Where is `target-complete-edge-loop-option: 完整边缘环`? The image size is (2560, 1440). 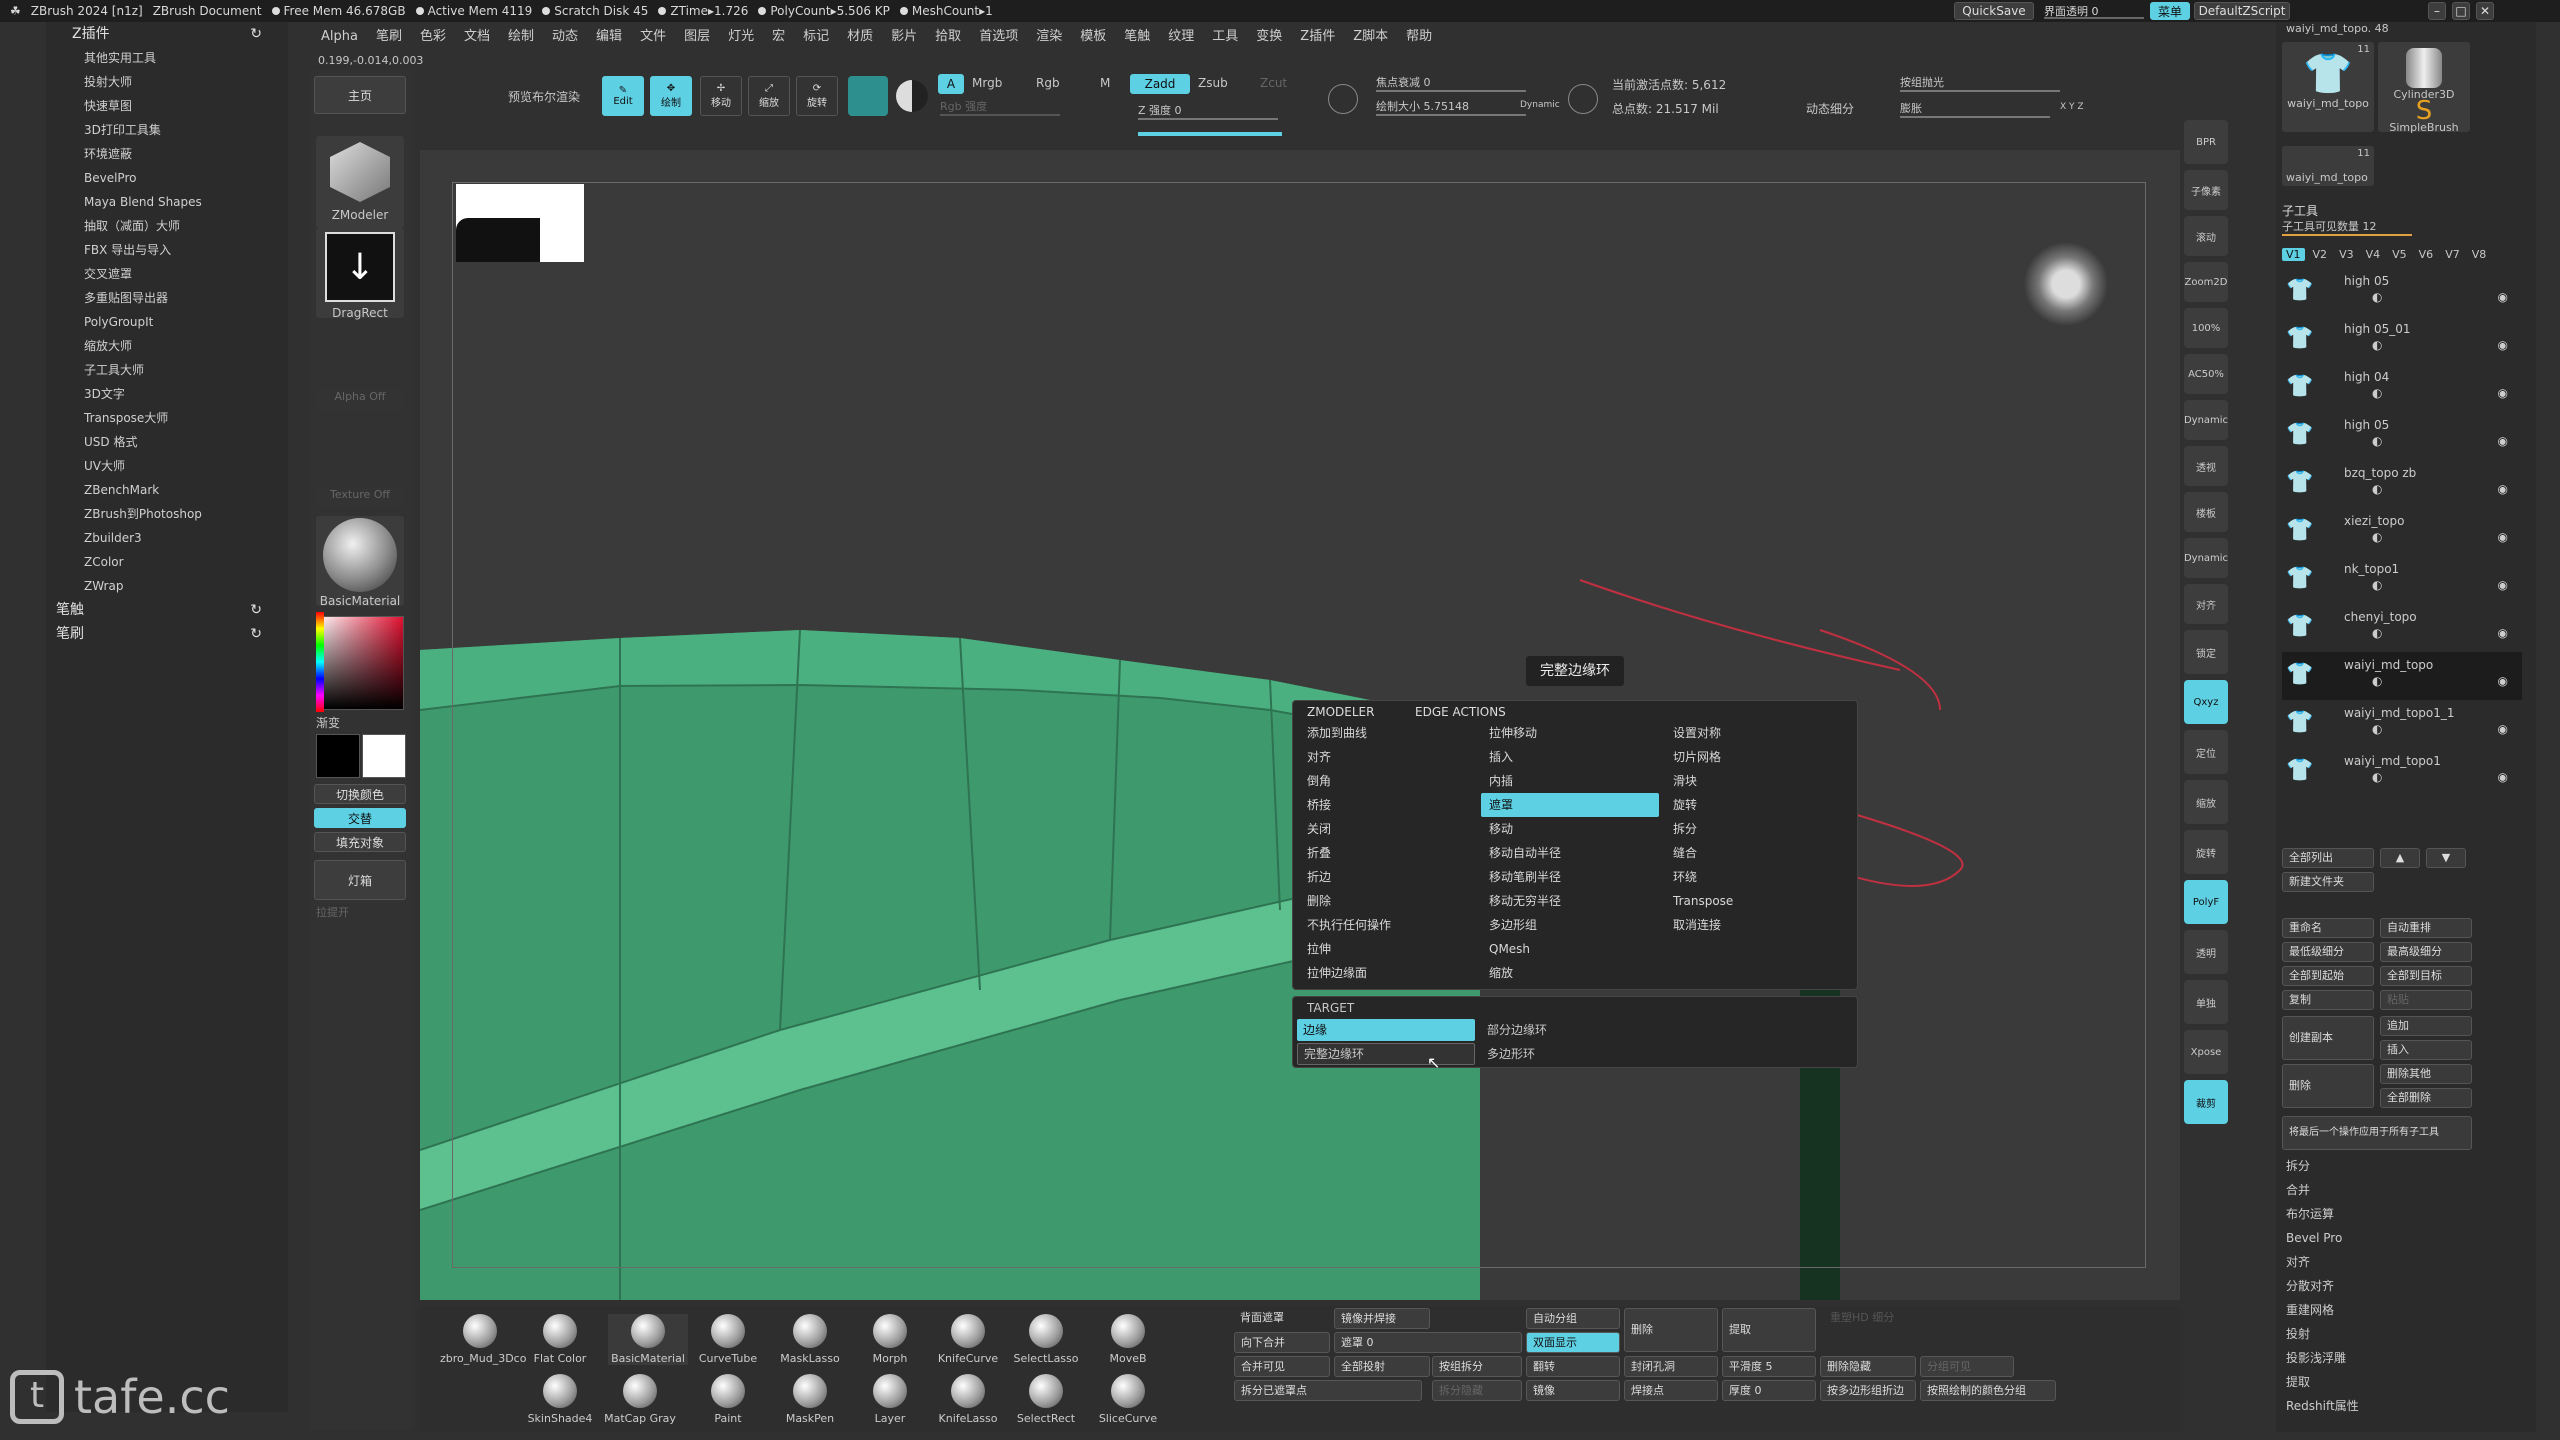 target-complete-edge-loop-option: 完整边缘环 is located at coordinates (1386, 1054).